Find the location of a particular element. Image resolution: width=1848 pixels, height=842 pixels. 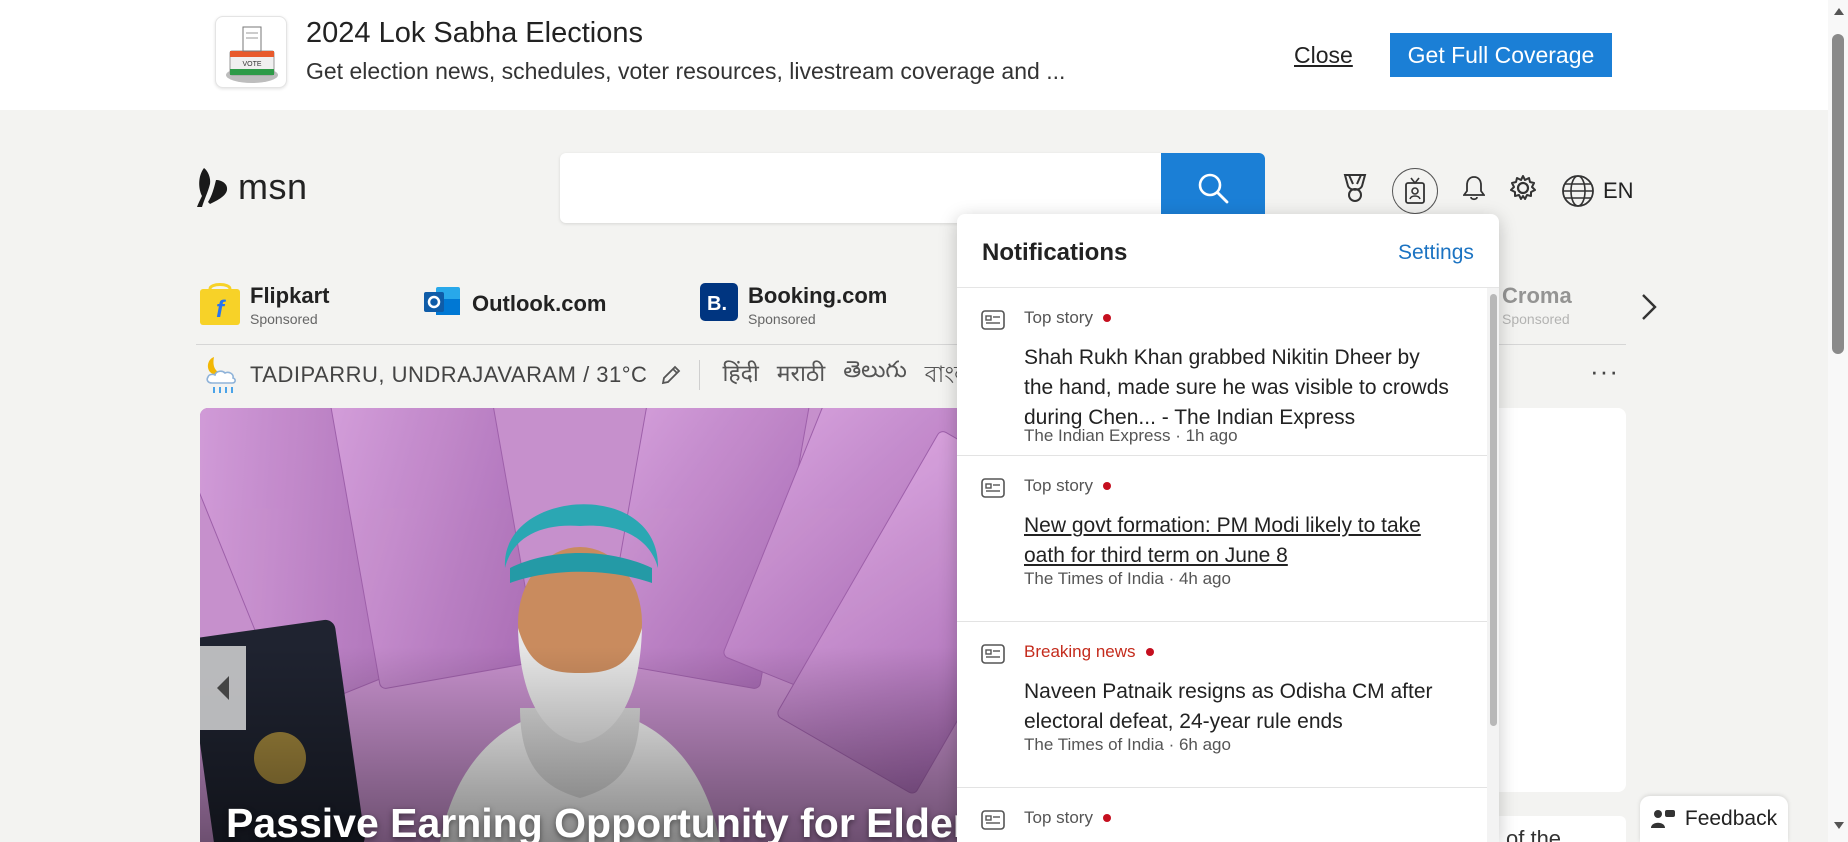

language-label: EN is located at coordinates (1618, 190).